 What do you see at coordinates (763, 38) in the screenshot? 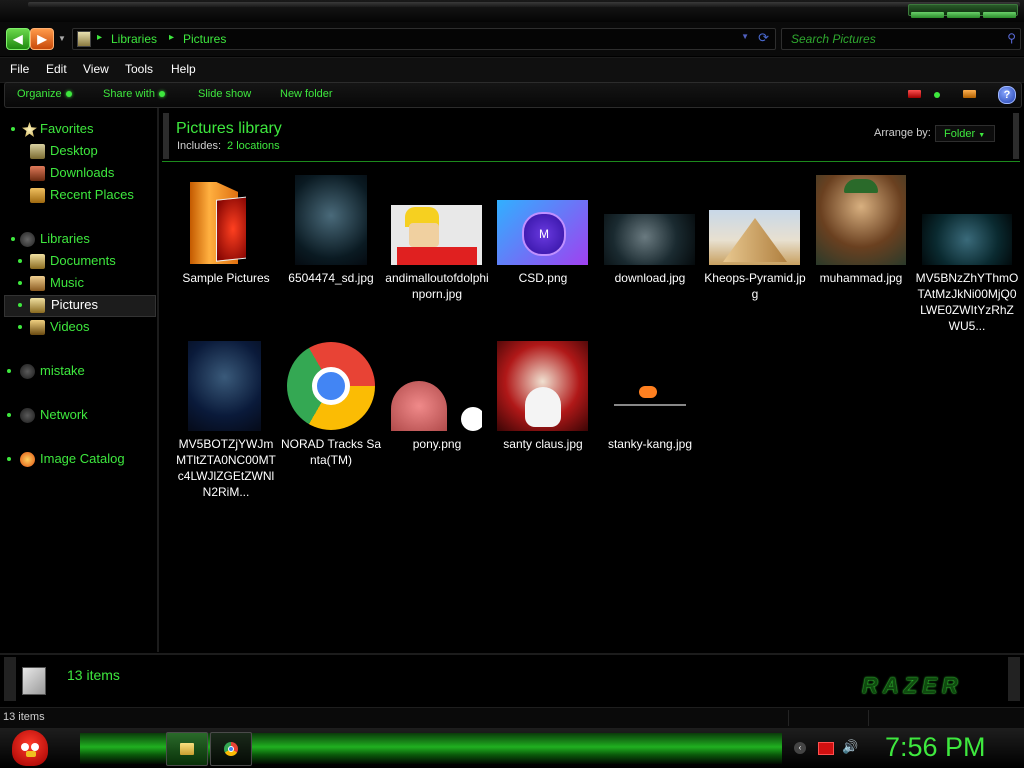
I see `refresh-icon: ⟳` at bounding box center [763, 38].